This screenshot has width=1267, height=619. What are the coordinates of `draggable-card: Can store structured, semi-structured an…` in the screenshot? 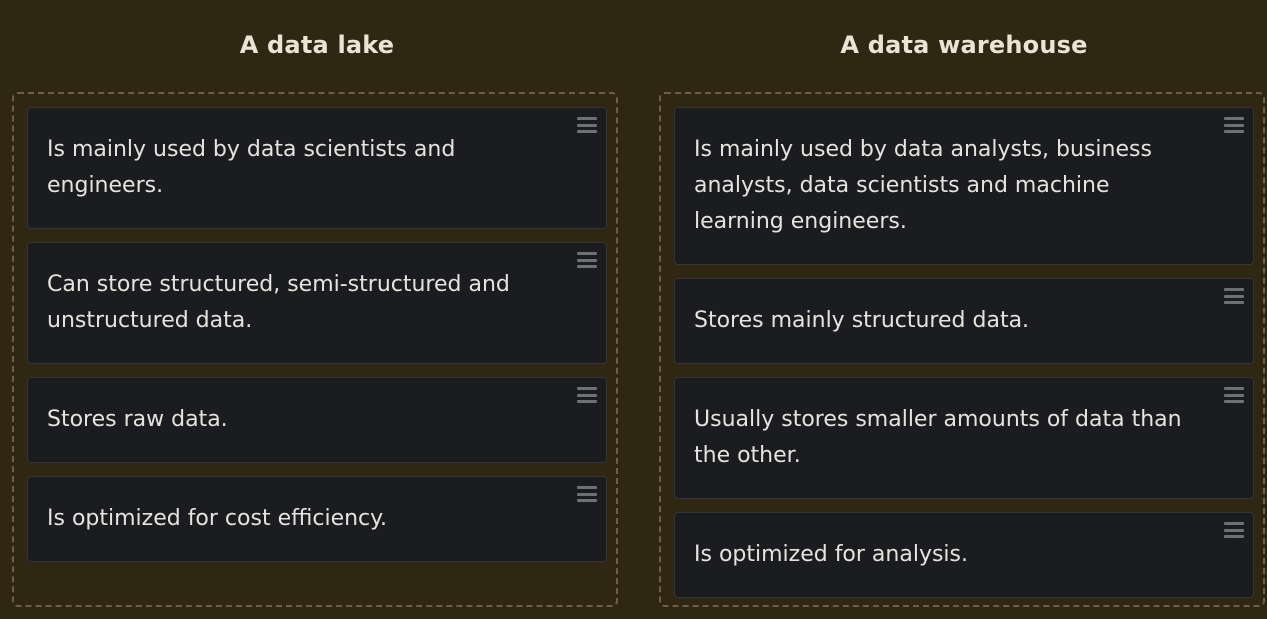 It's located at (317, 303).